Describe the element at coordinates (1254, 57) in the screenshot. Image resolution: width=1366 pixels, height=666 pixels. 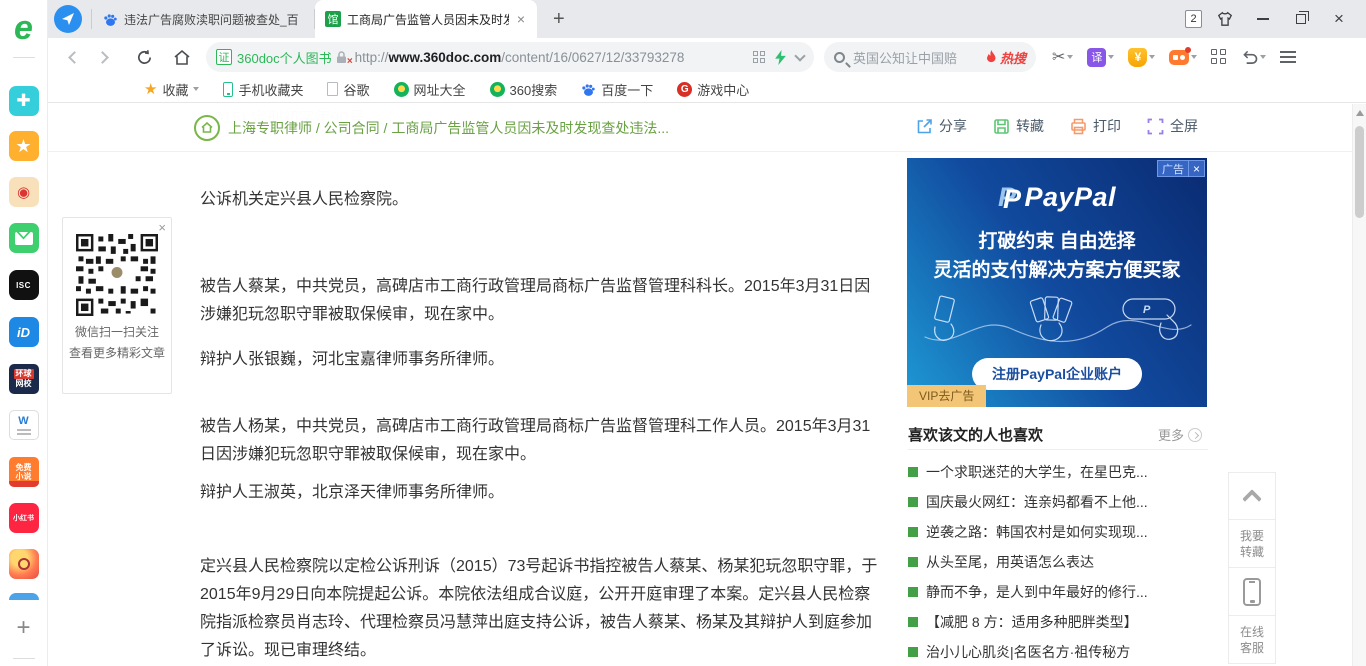
I see `undo-button` at that location.